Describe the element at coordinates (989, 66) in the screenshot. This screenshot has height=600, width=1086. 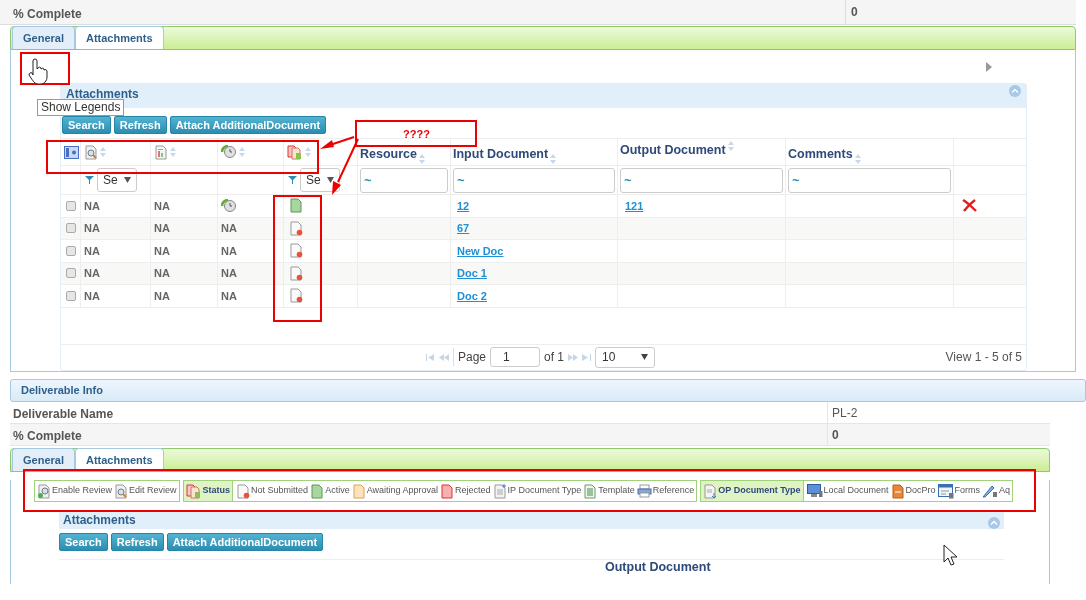
I see `expand-icon` at that location.